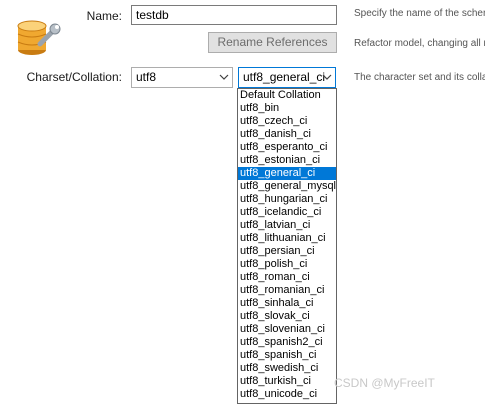  Describe the element at coordinates (287, 95) in the screenshot. I see `dropdown-option: Default Collation` at that location.